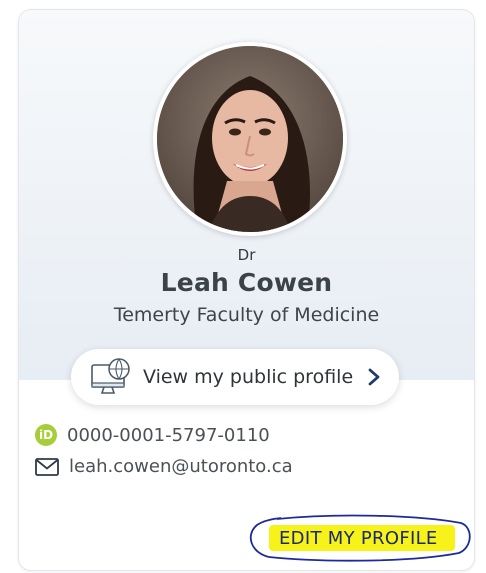 The width and height of the screenshot is (486, 573). Describe the element at coordinates (374, 377) in the screenshot. I see `chevron-right-icon` at that location.